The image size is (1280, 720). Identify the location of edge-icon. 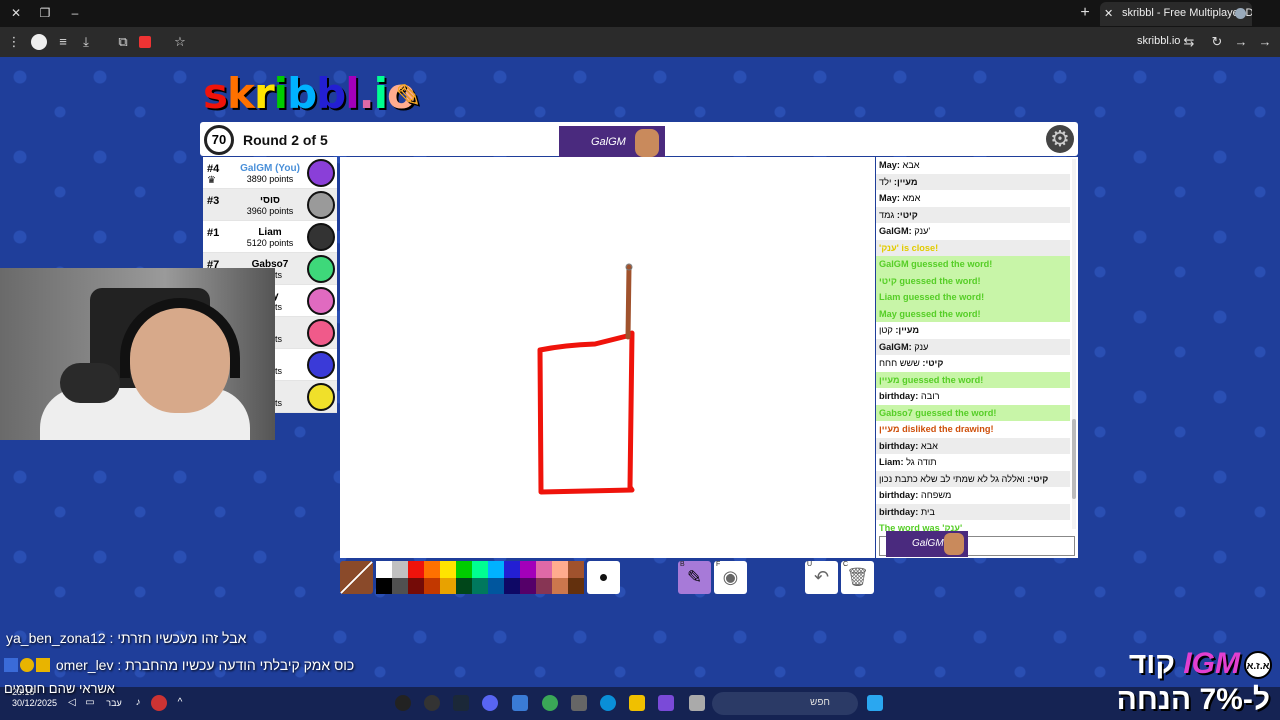
(608, 703).